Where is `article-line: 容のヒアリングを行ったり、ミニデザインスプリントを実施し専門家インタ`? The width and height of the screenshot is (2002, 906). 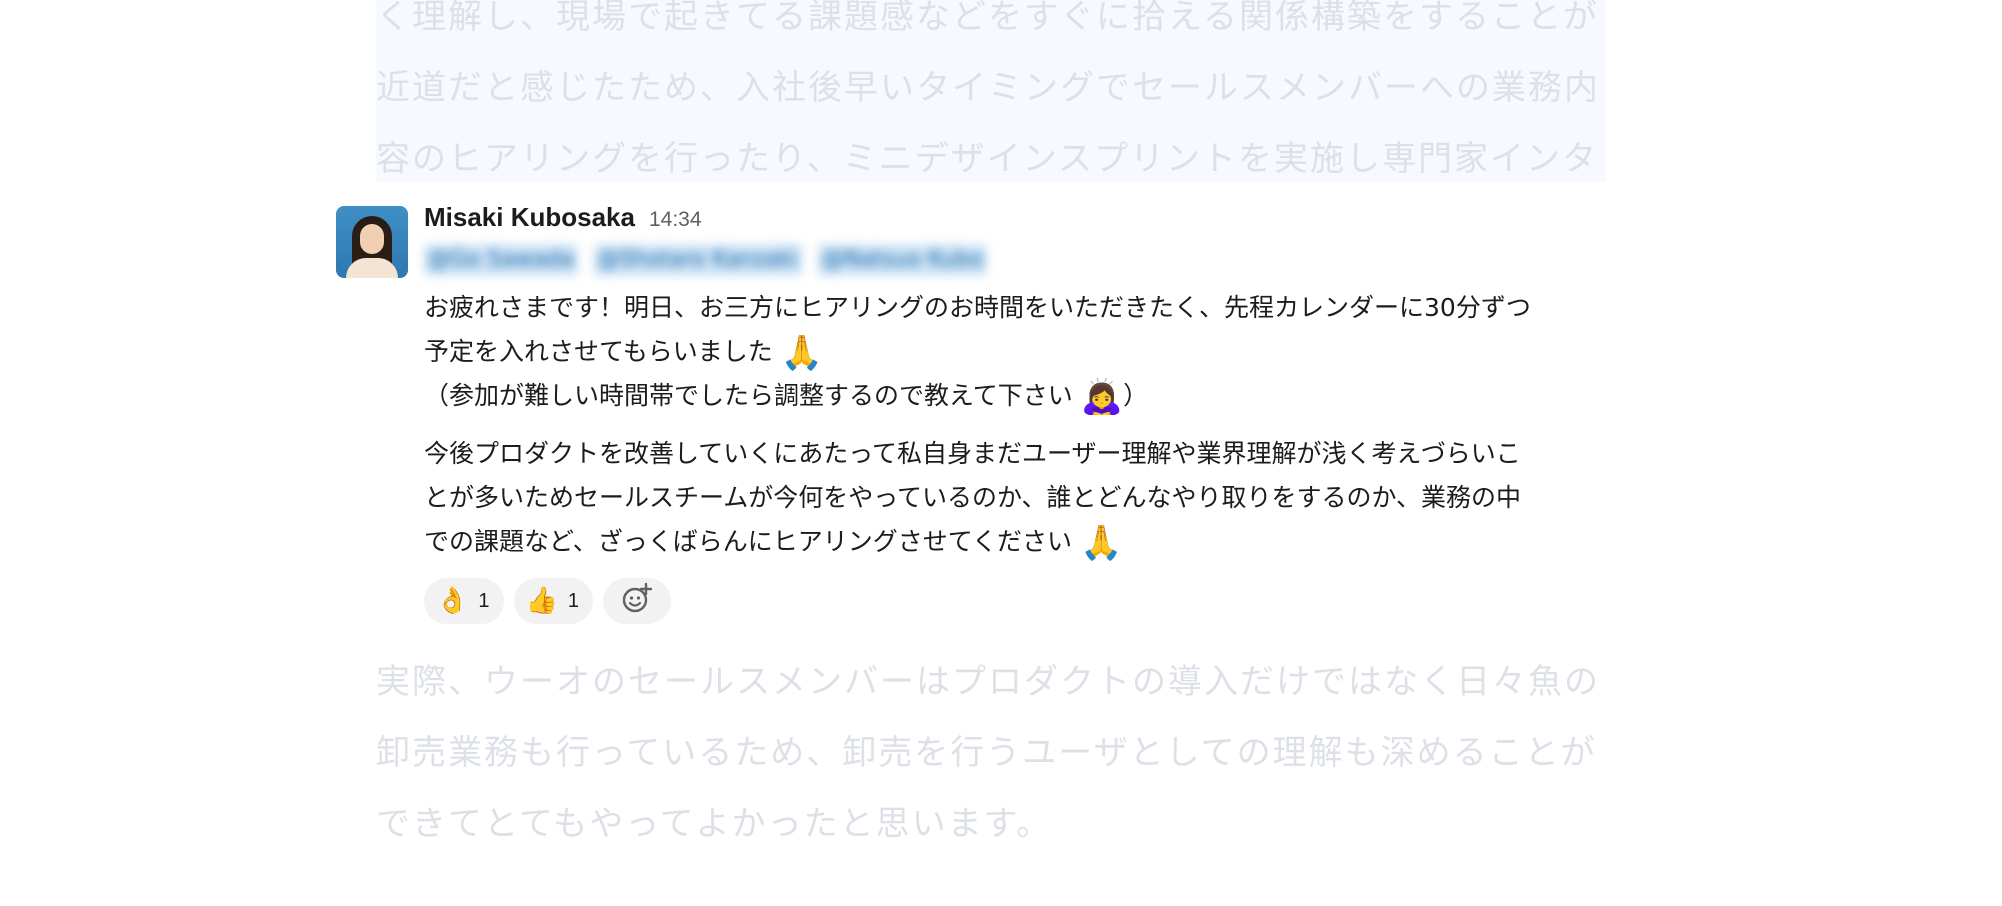 article-line: 容のヒアリングを行ったり、ミニデザインスプリントを実施し専門家インタ is located at coordinates (987, 159).